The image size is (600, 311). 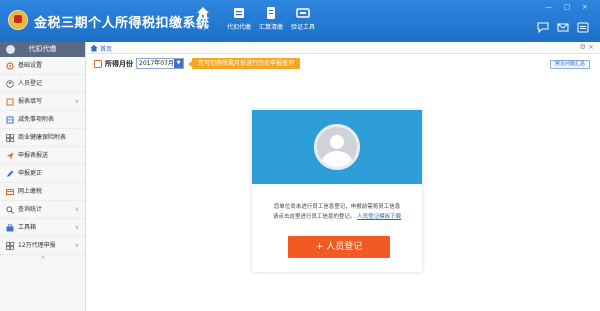 What do you see at coordinates (43, 260) in the screenshot?
I see `sidebar-collapse-button: «` at bounding box center [43, 260].